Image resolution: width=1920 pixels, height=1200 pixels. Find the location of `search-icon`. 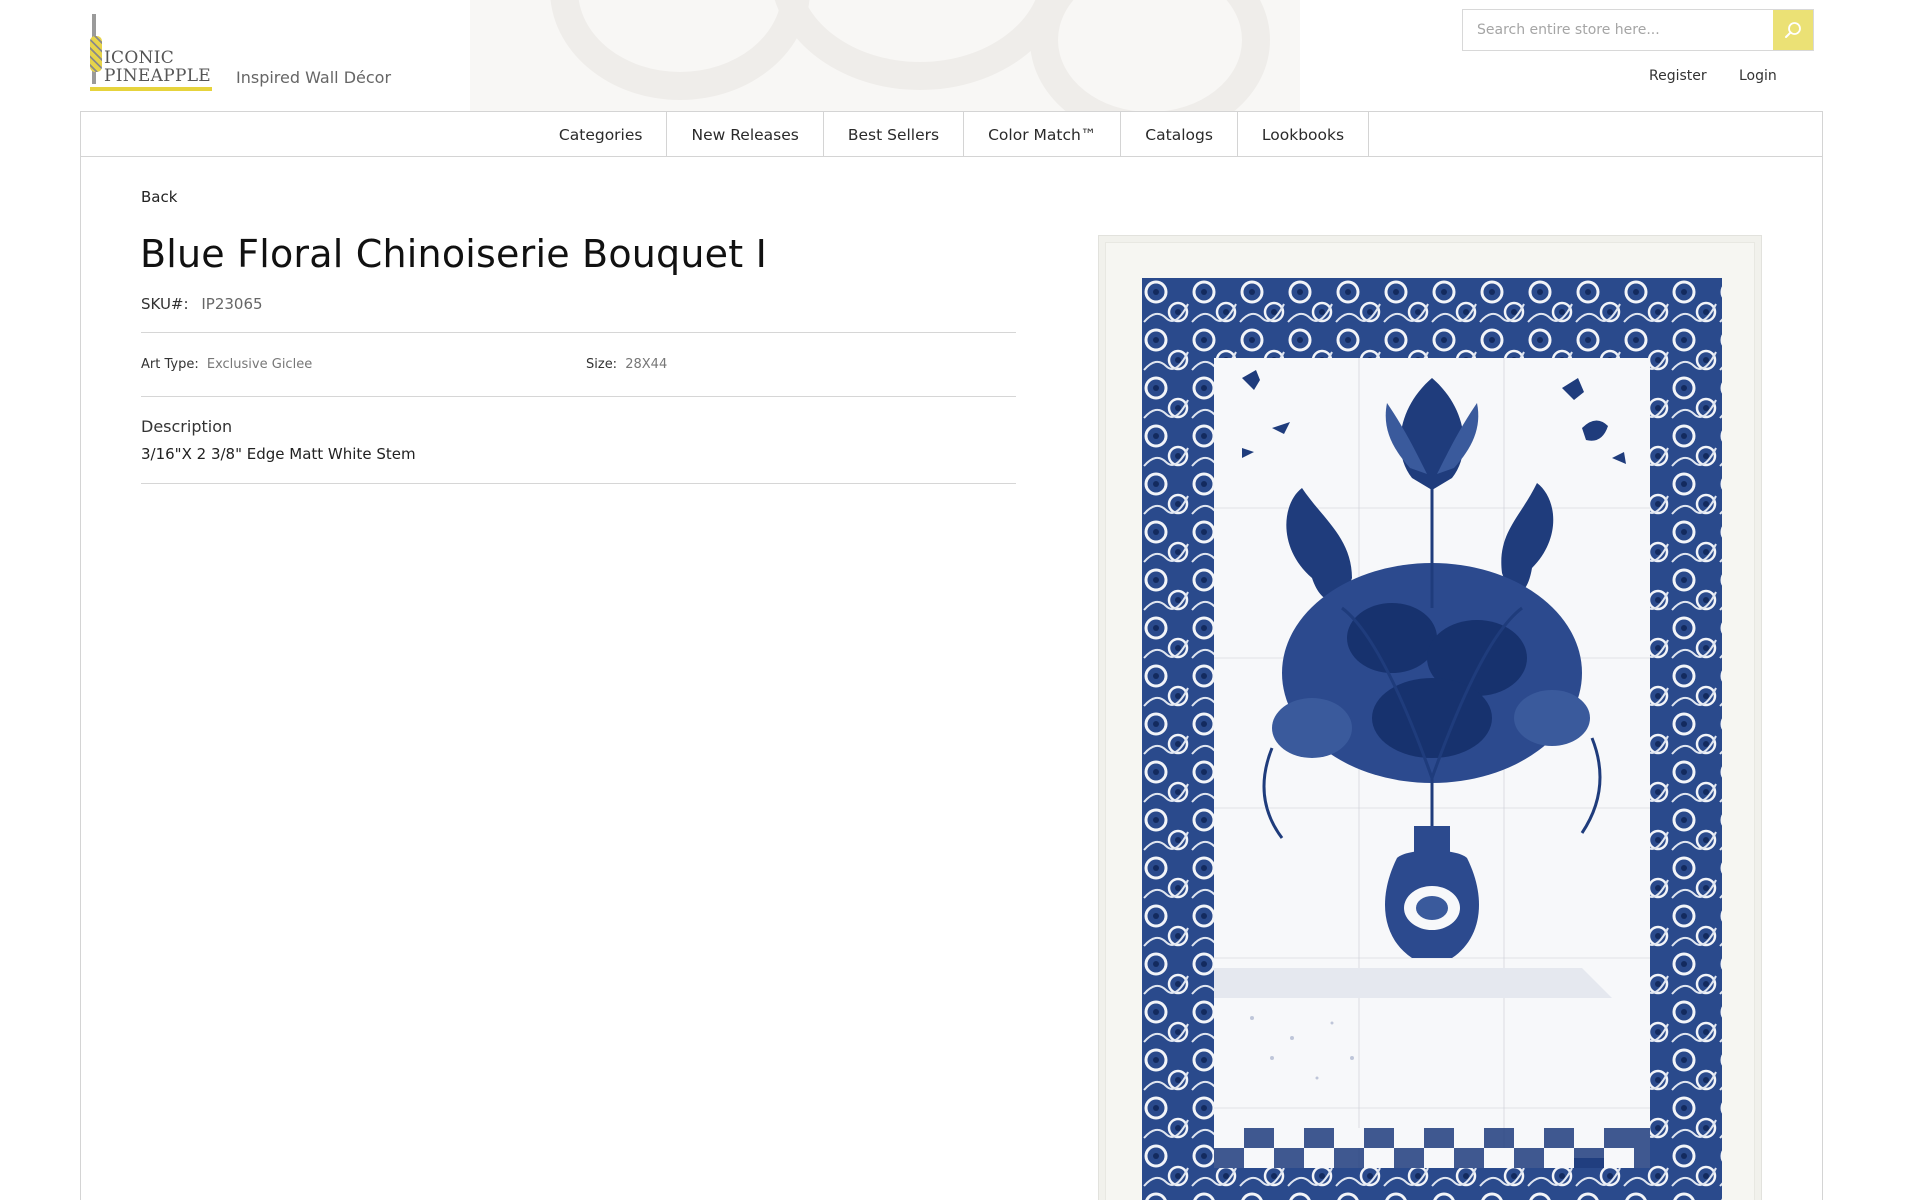

search-icon is located at coordinates (1793, 30).